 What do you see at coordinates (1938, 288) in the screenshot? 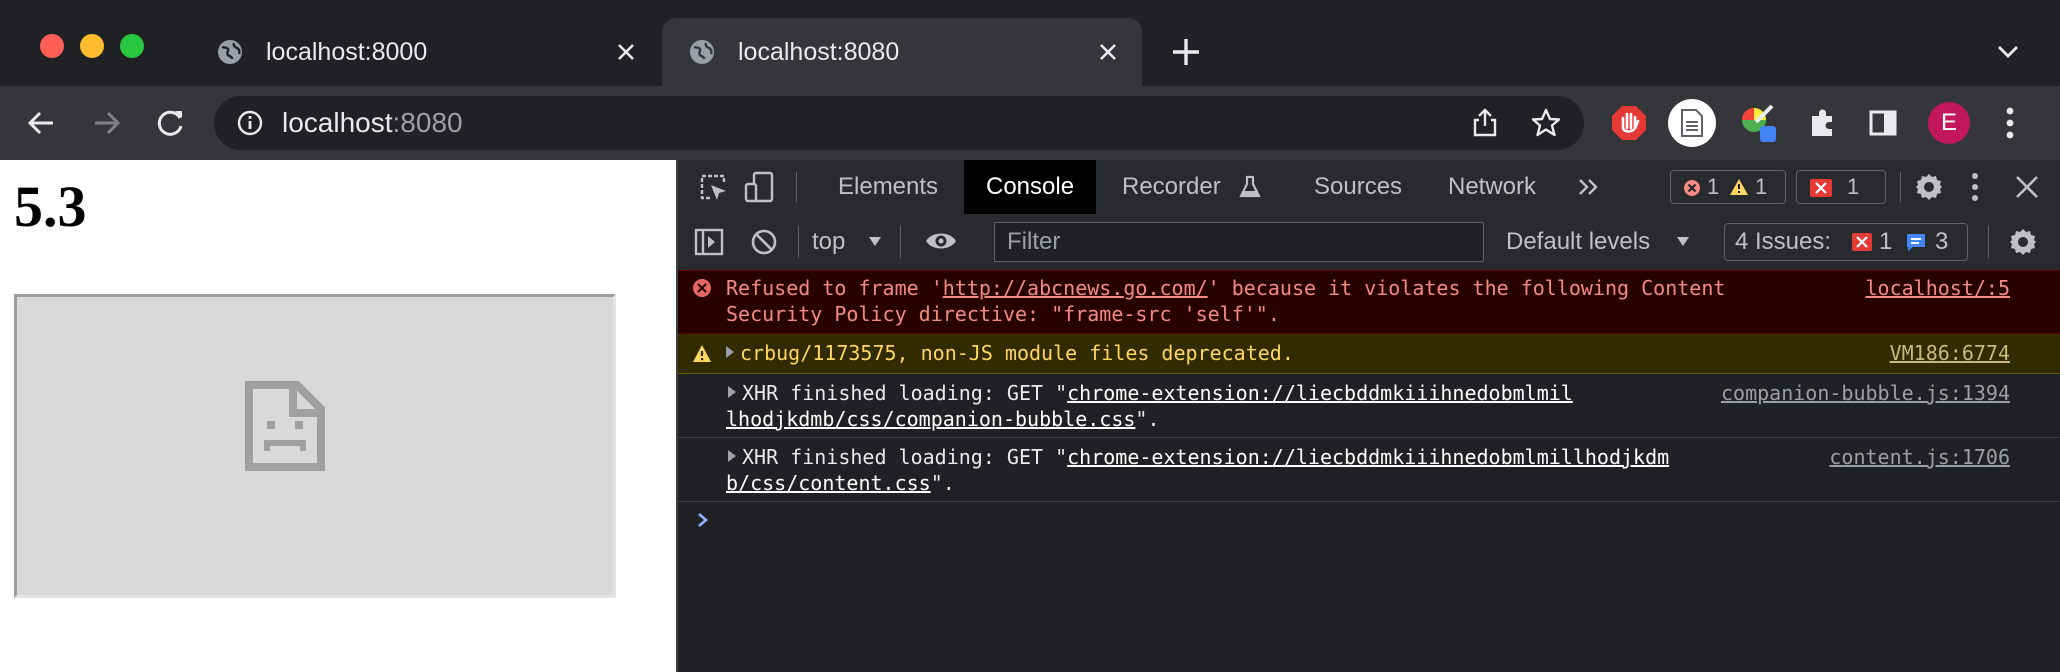
I see `error-source-link: localhost/:5` at bounding box center [1938, 288].